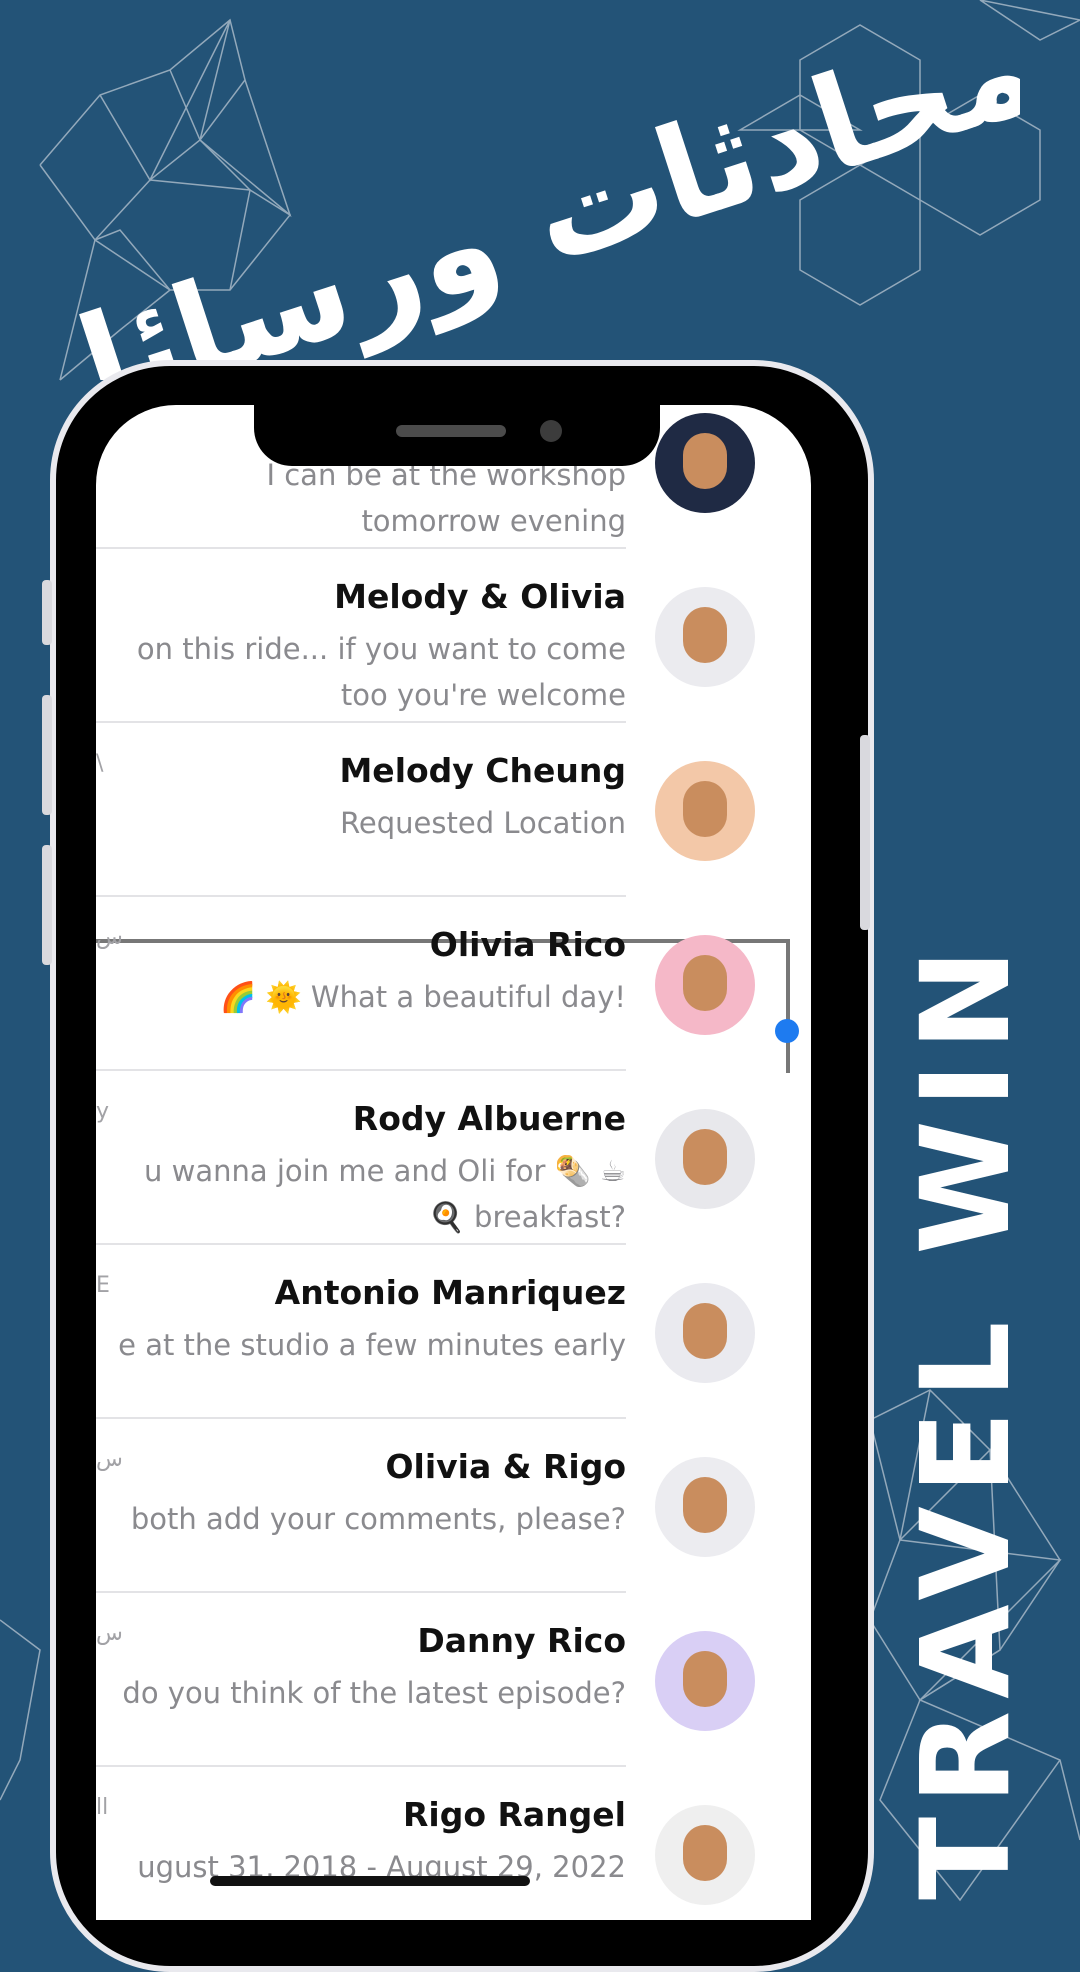 This screenshot has height=1972, width=1080. I want to click on conversation-time: \, so click(100, 763).